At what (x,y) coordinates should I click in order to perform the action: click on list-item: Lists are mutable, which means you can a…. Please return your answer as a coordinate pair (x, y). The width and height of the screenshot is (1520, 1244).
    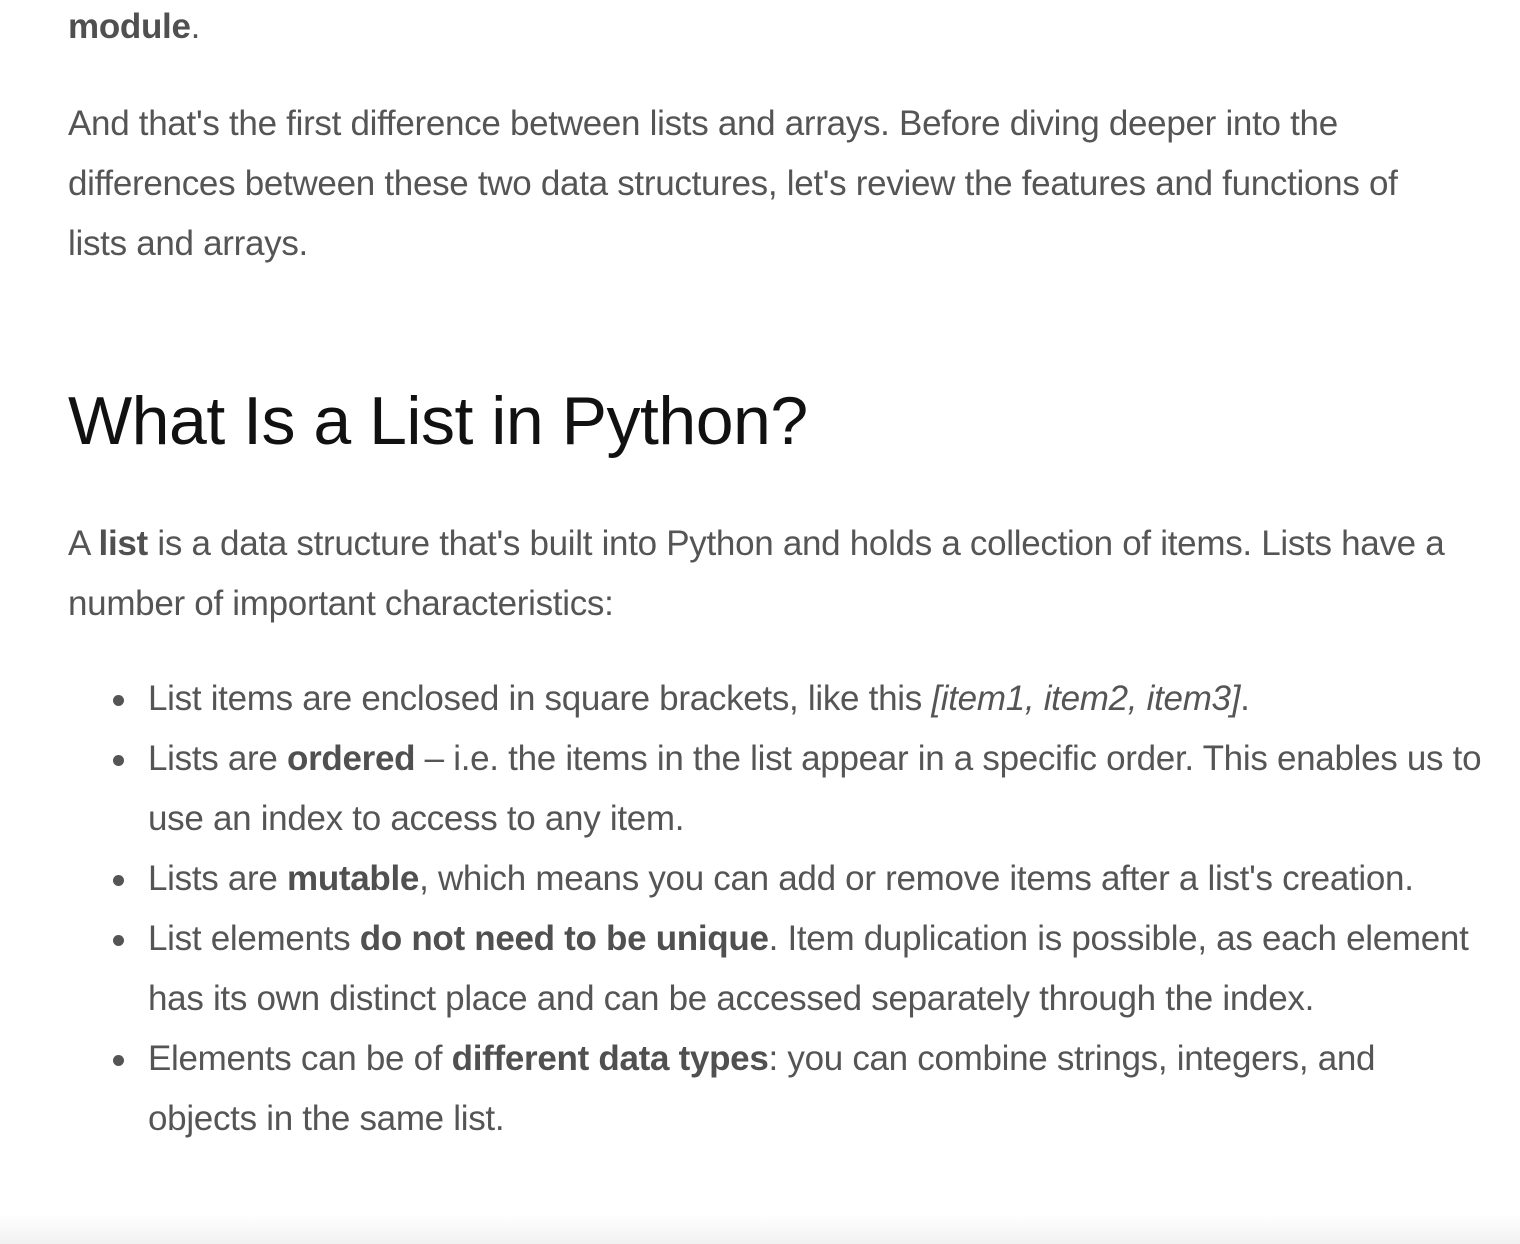
    Looking at the image, I should click on (778, 879).